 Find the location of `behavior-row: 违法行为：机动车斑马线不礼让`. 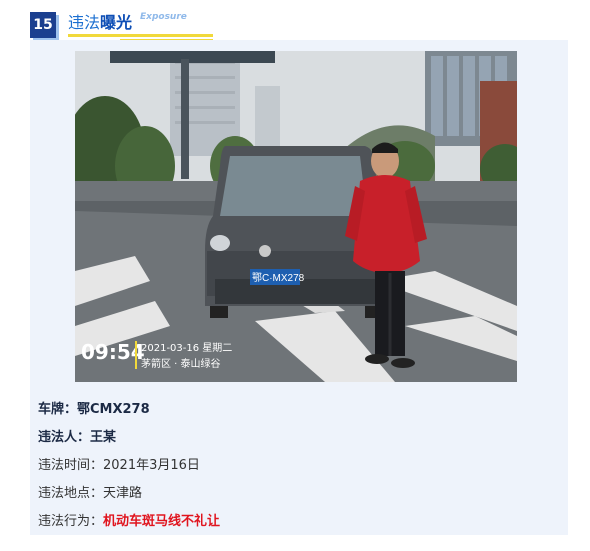

behavior-row: 违法行为：机动车斑马线不礼让 is located at coordinates (298, 522).